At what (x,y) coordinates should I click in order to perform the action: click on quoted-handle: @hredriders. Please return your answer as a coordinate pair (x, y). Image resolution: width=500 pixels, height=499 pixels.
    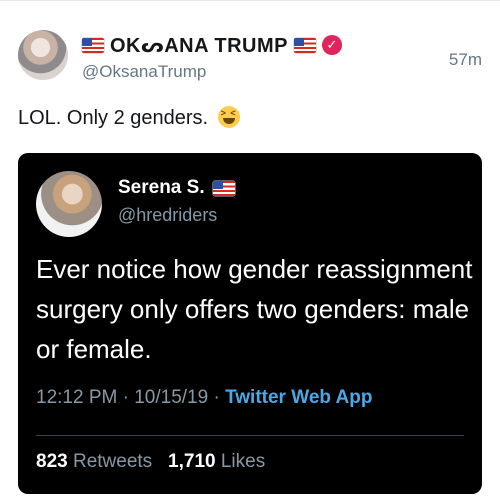
    Looking at the image, I should click on (168, 215).